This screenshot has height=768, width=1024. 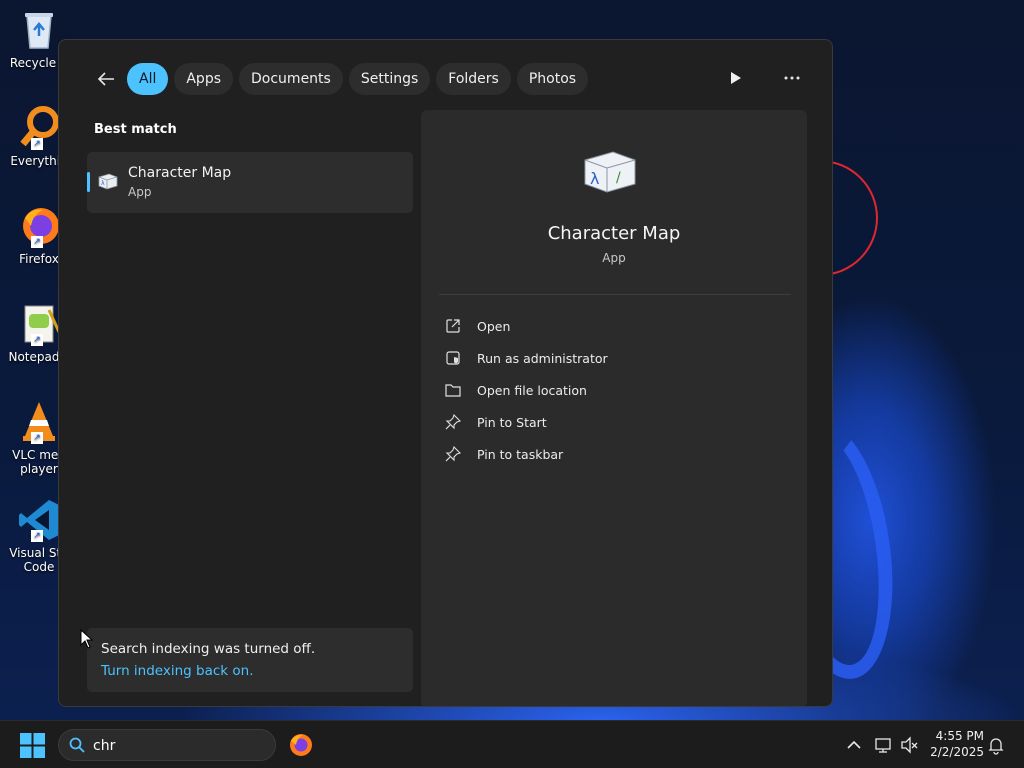 I want to click on action-pin-to-taskbar: Pin to taskbar, so click(x=613, y=454).